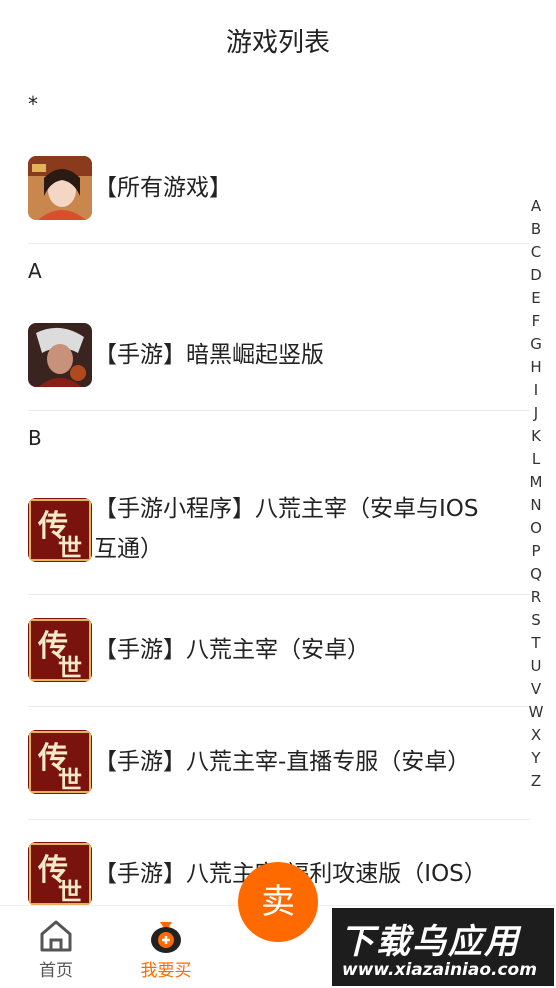  Describe the element at coordinates (209, 355) in the screenshot. I see `game-name: 【手游】暗黑崛起竖版` at that location.